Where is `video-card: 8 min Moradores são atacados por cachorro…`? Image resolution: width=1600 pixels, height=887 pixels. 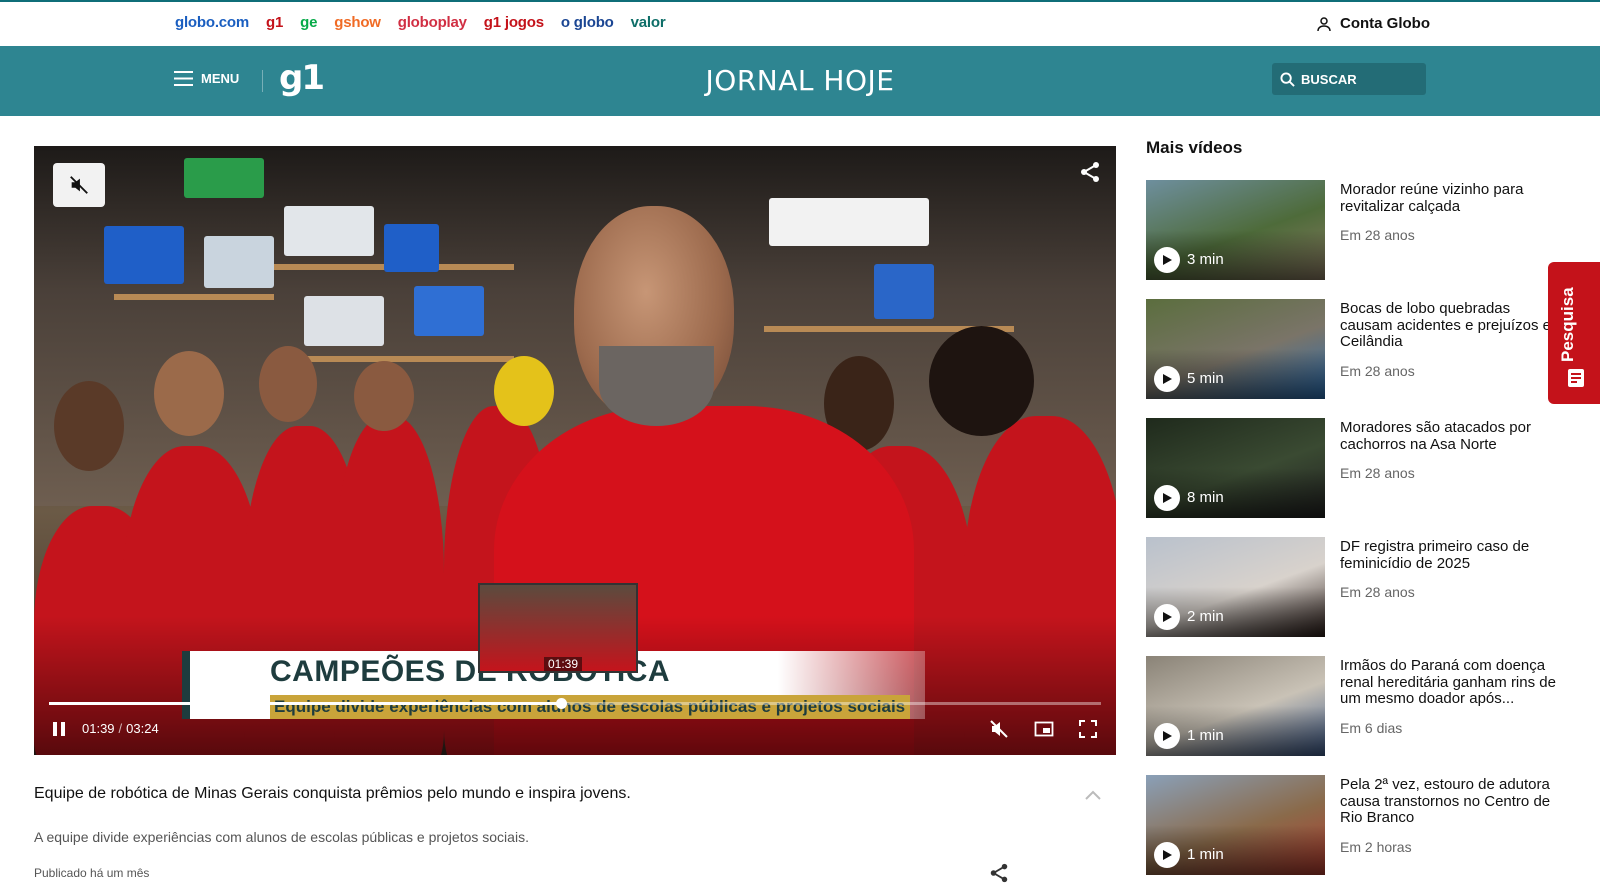 video-card: 8 min Moradores são atacados por cachorro… is located at coordinates (1356, 468).